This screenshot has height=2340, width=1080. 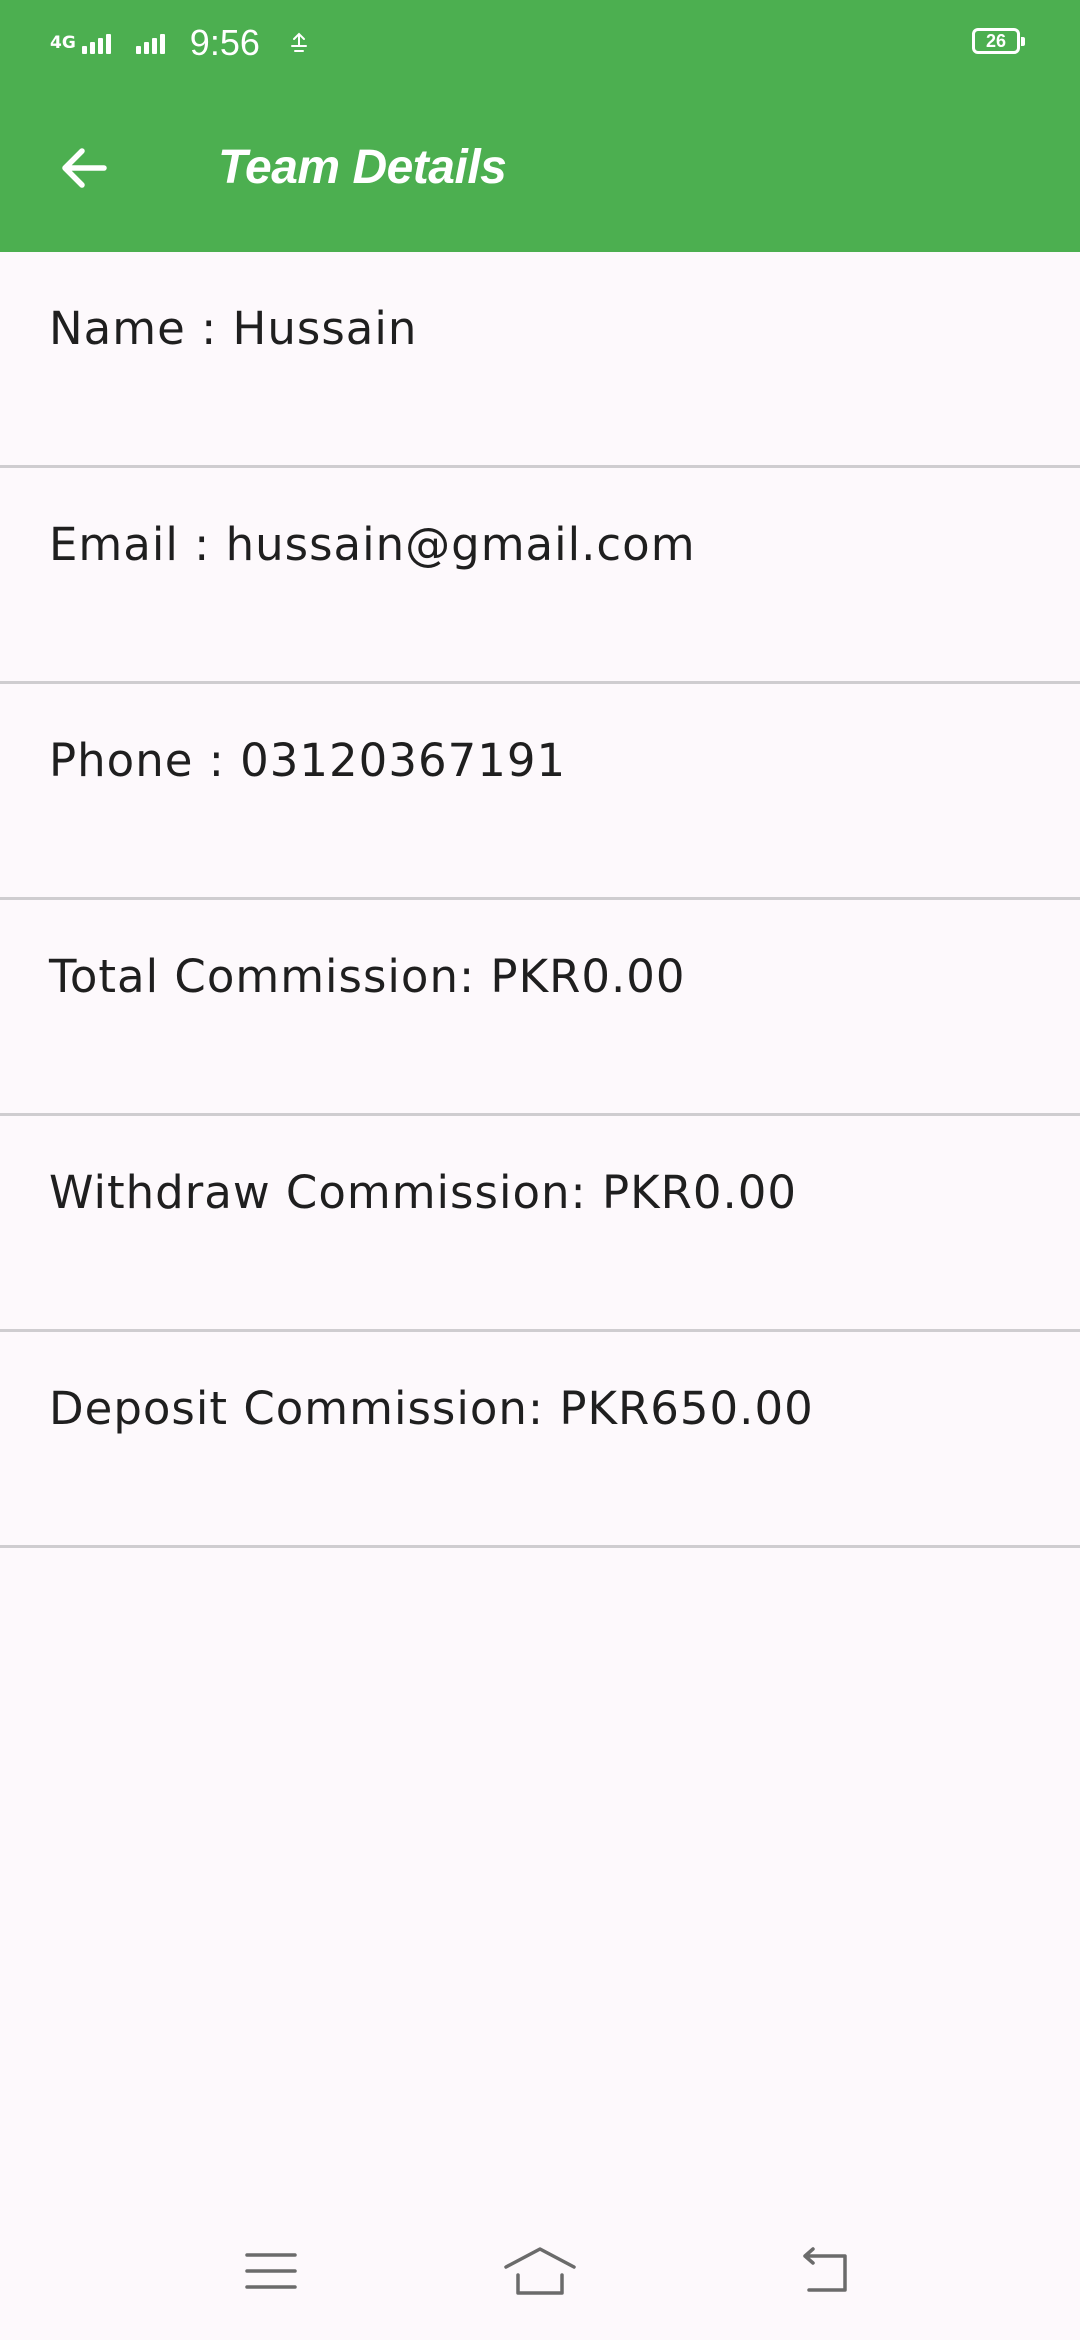 I want to click on home-button, so click(x=540, y=2271).